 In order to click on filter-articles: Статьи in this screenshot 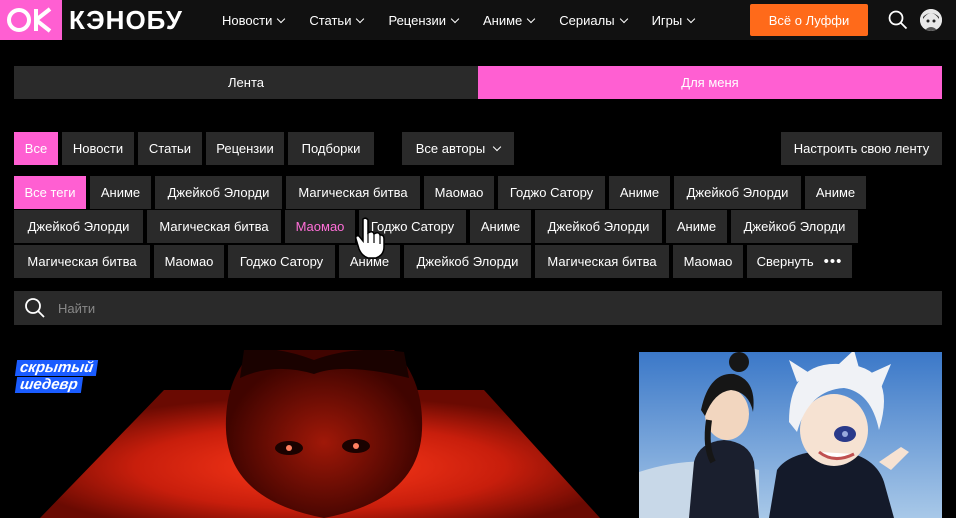, I will do `click(170, 148)`.